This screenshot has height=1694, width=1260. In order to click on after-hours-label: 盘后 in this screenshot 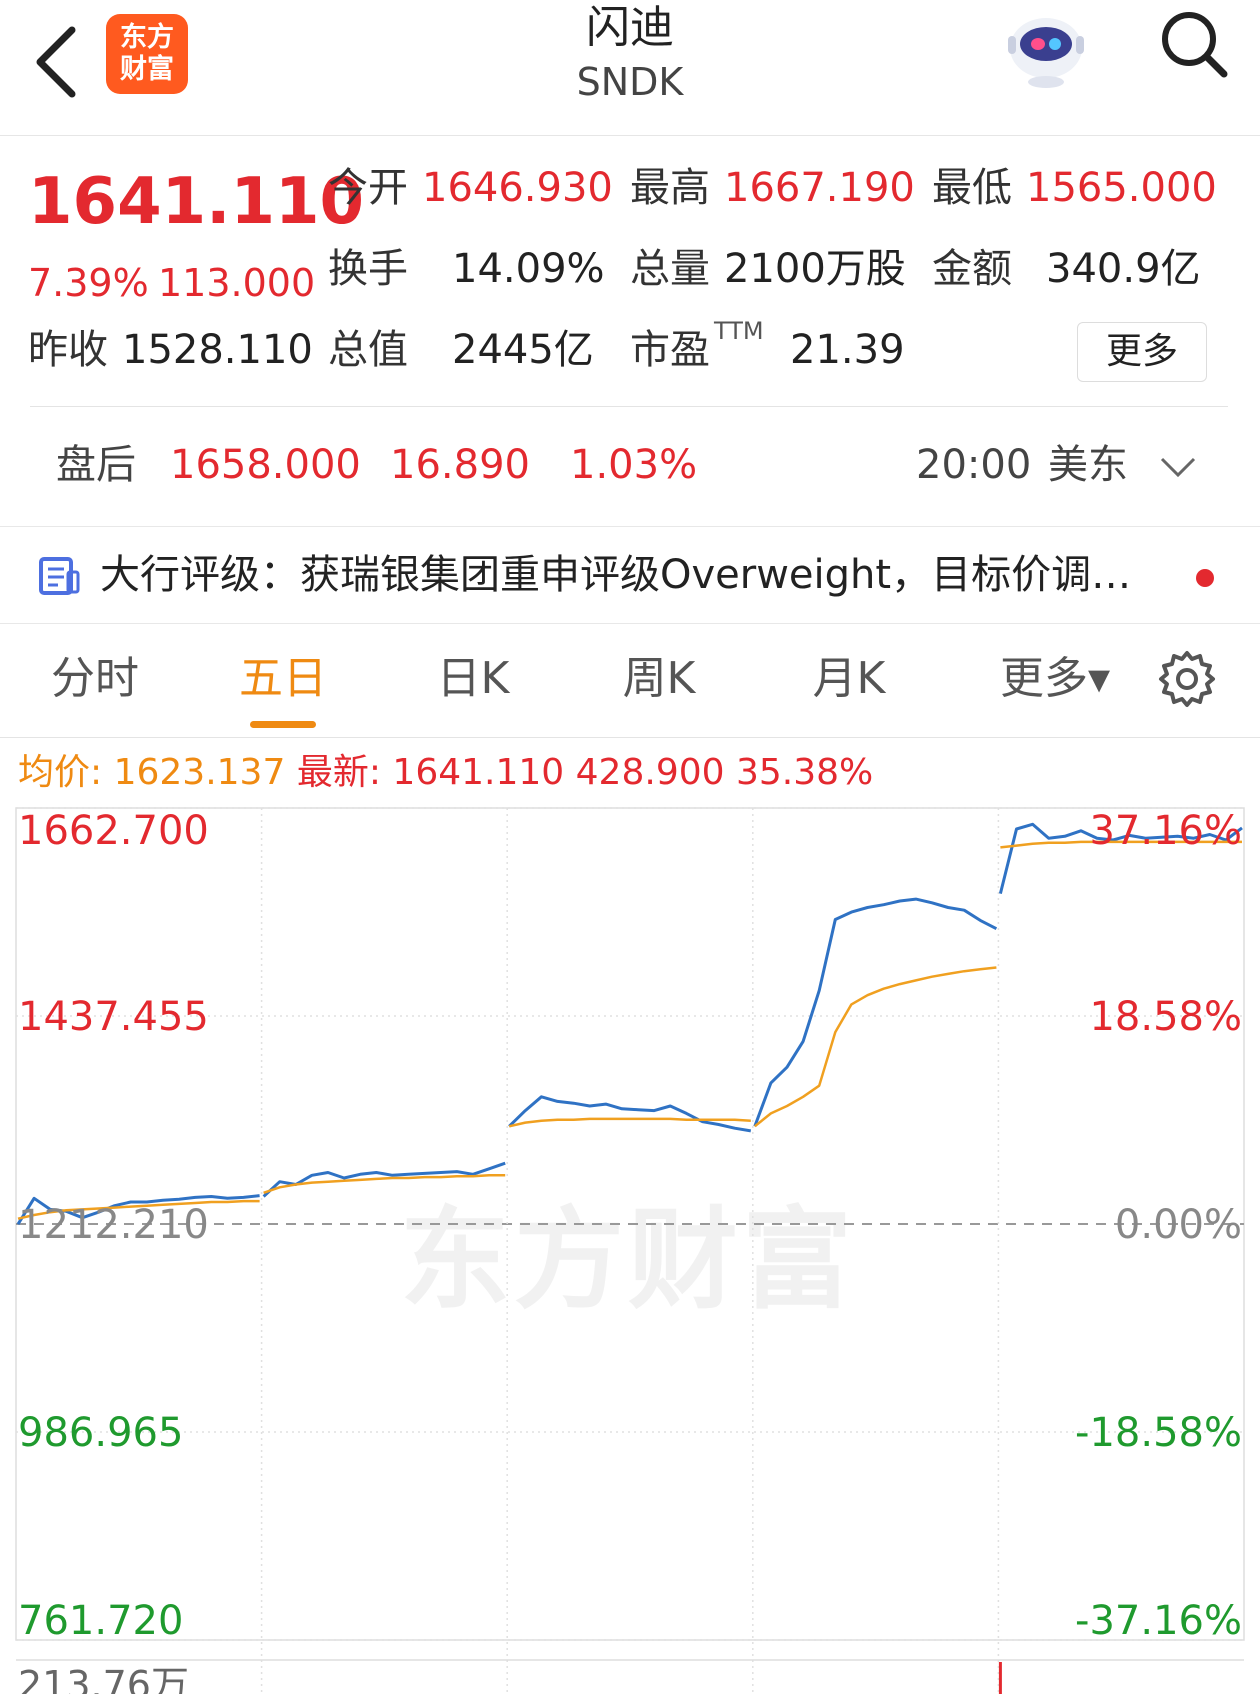, I will do `click(96, 465)`.